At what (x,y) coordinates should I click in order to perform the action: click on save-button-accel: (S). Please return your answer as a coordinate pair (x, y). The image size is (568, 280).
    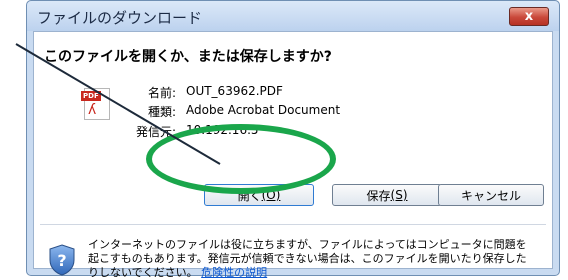
    Looking at the image, I should click on (399, 195).